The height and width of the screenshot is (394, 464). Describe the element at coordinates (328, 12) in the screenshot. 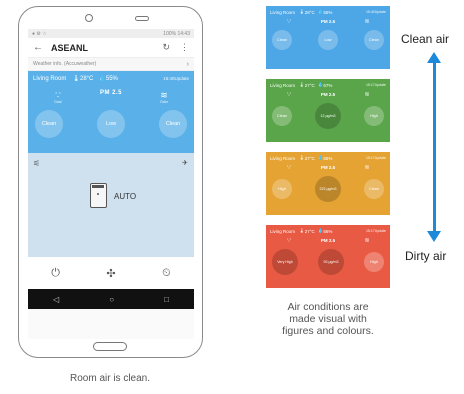

I see `card-humidity: 55%` at that location.